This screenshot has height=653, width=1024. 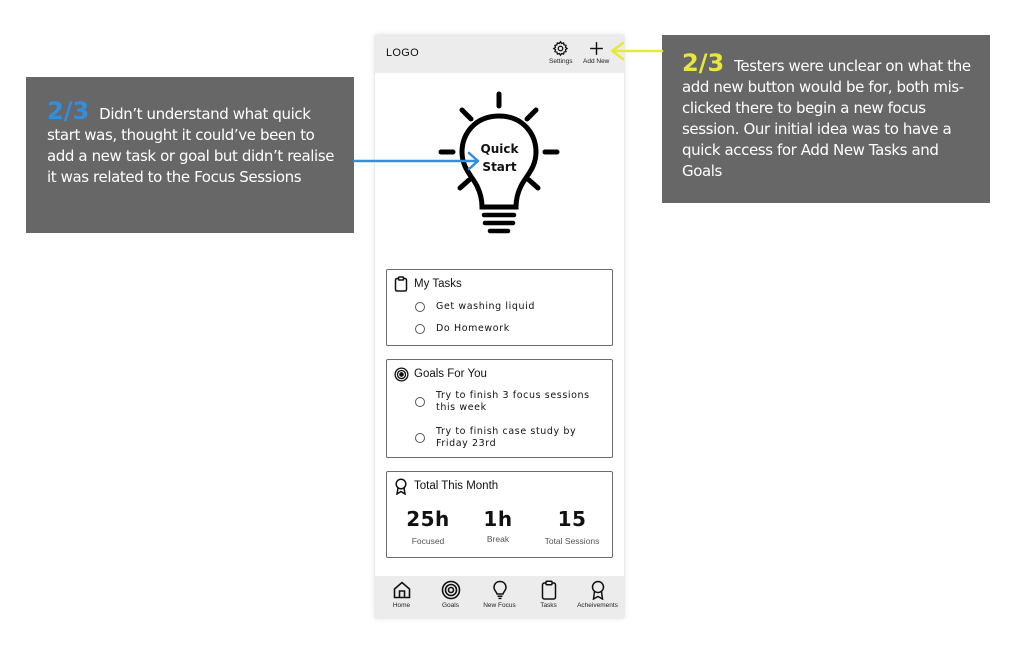 What do you see at coordinates (456, 486) in the screenshot?
I see `monthly-totals-title: Total This Month` at bounding box center [456, 486].